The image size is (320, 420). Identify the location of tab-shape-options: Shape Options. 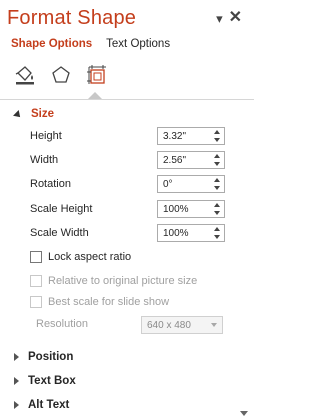
(51, 44).